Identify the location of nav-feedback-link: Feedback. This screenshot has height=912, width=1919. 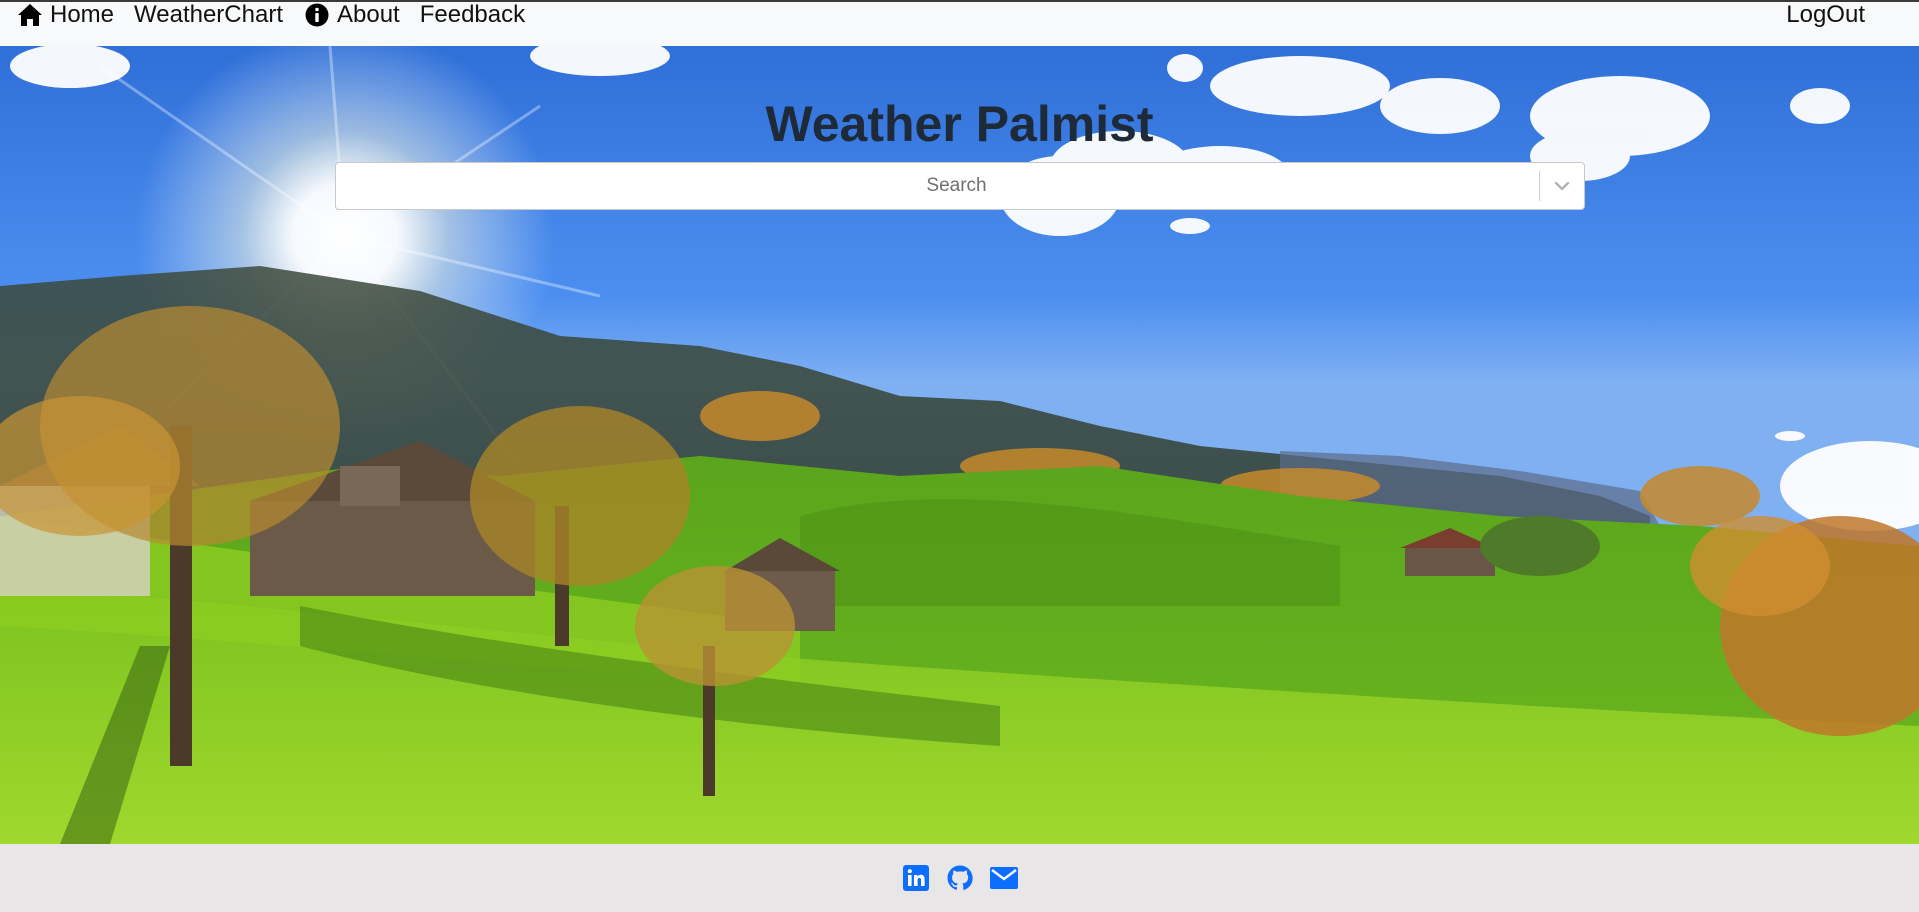
(472, 15).